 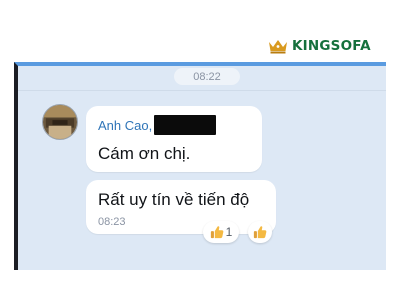 I want to click on message-bubble: Rất uy tín về tiến độ 08:23, so click(x=181, y=207).